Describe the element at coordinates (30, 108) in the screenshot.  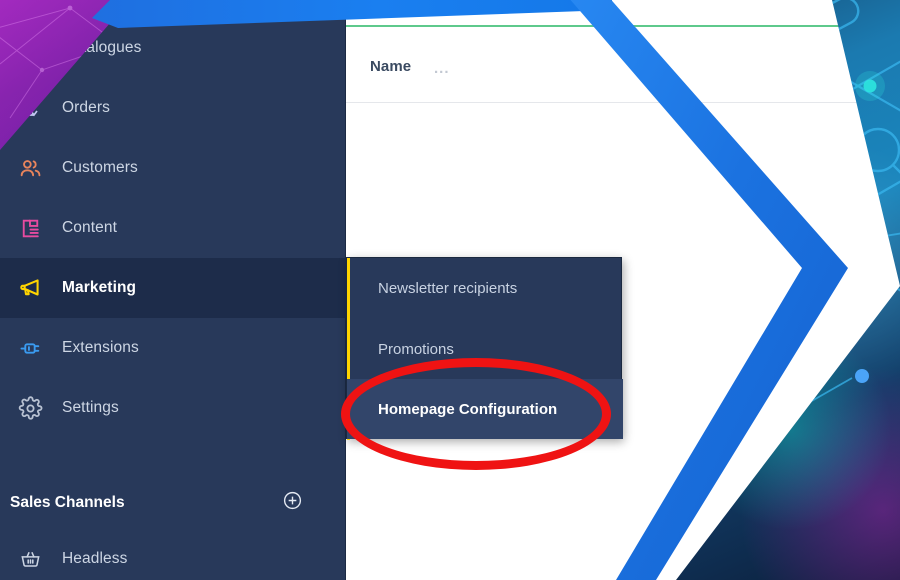
I see `orders-icon` at that location.